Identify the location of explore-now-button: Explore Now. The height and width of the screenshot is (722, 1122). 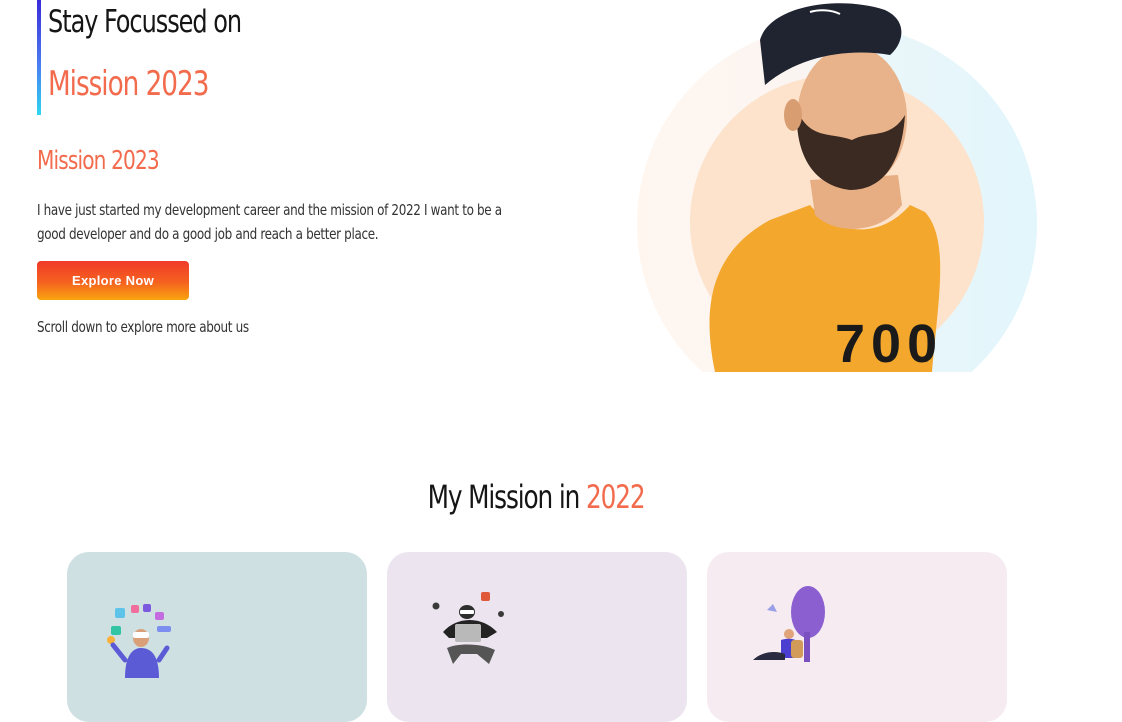
(113, 280).